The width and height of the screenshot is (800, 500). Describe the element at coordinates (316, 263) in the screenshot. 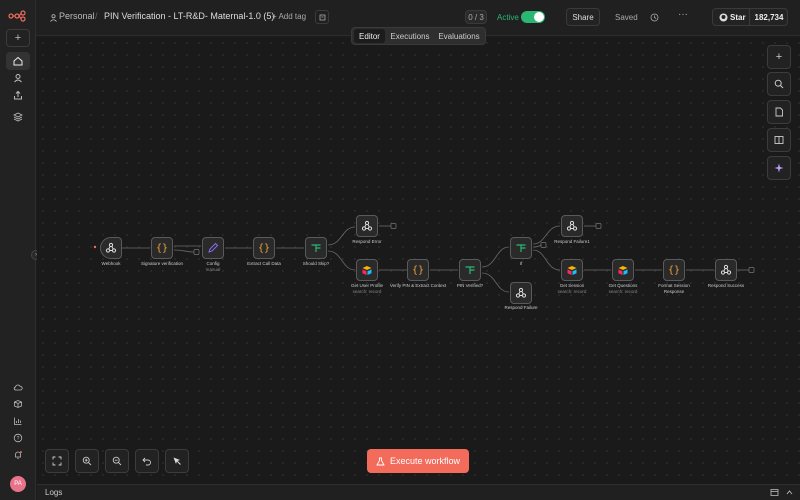

I see `node-label: Should Skip?` at that location.